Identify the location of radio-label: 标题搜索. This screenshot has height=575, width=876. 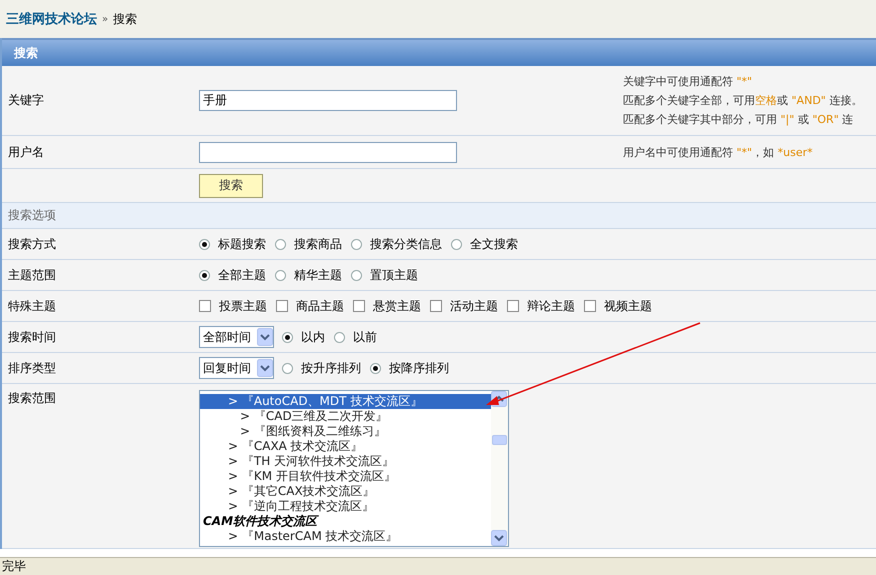
(242, 244).